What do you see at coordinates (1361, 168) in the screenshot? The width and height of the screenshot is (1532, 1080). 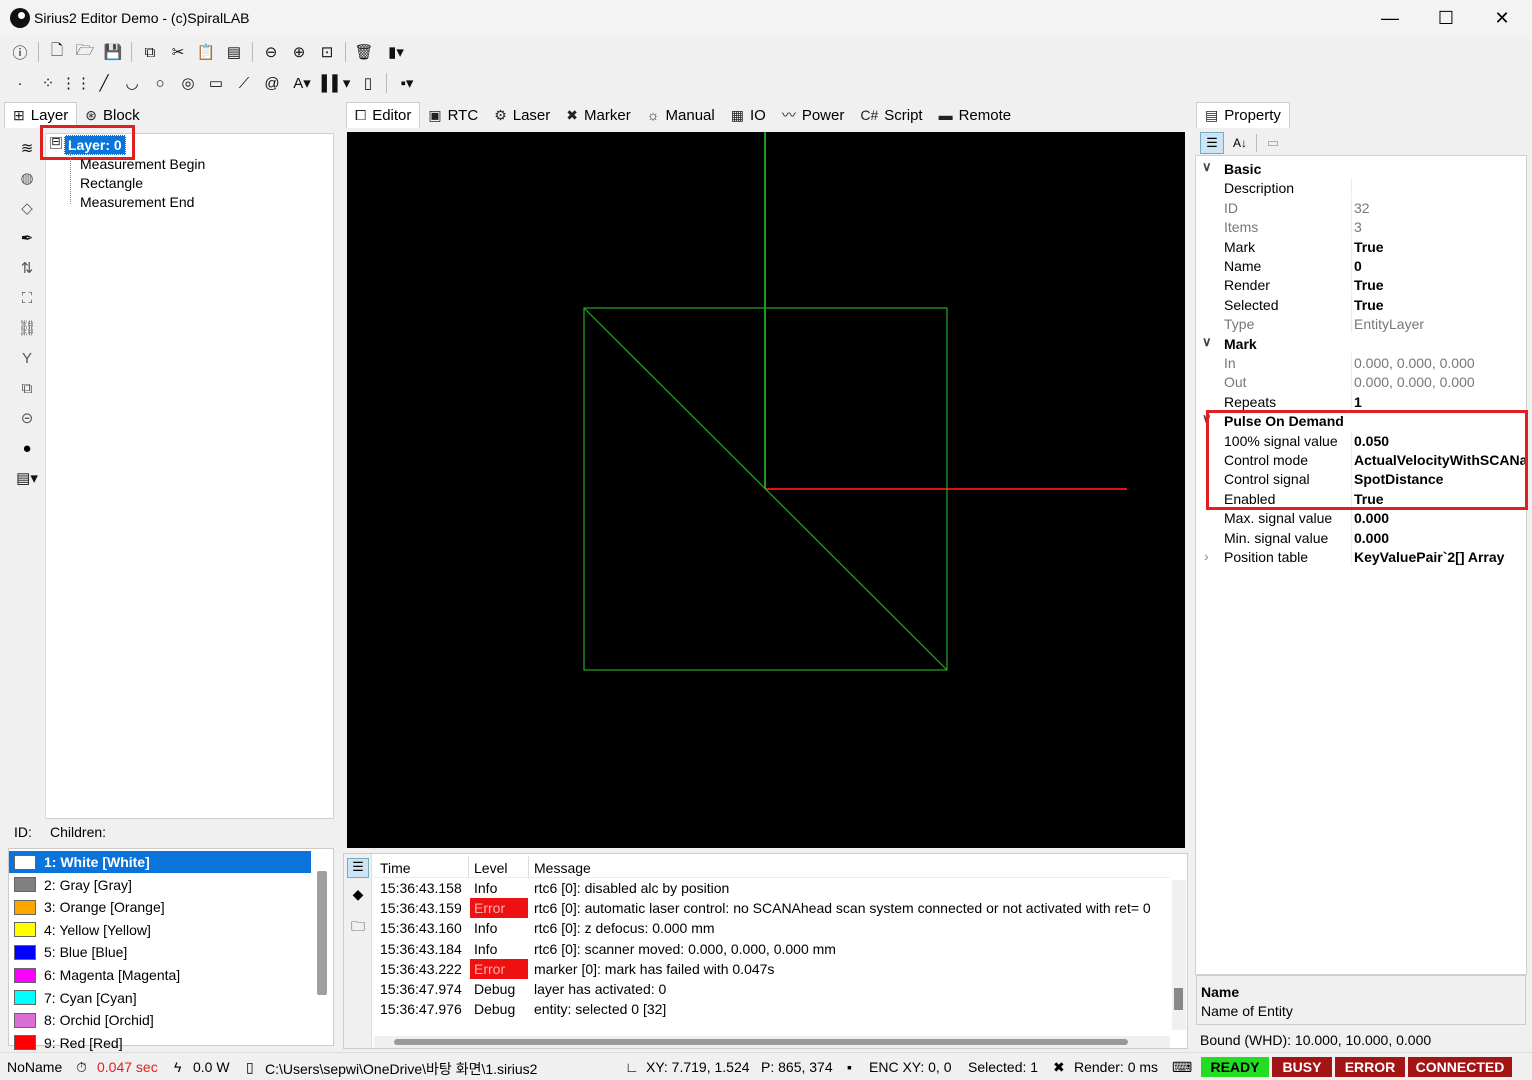 I see `property-category: ∨ Basic` at bounding box center [1361, 168].